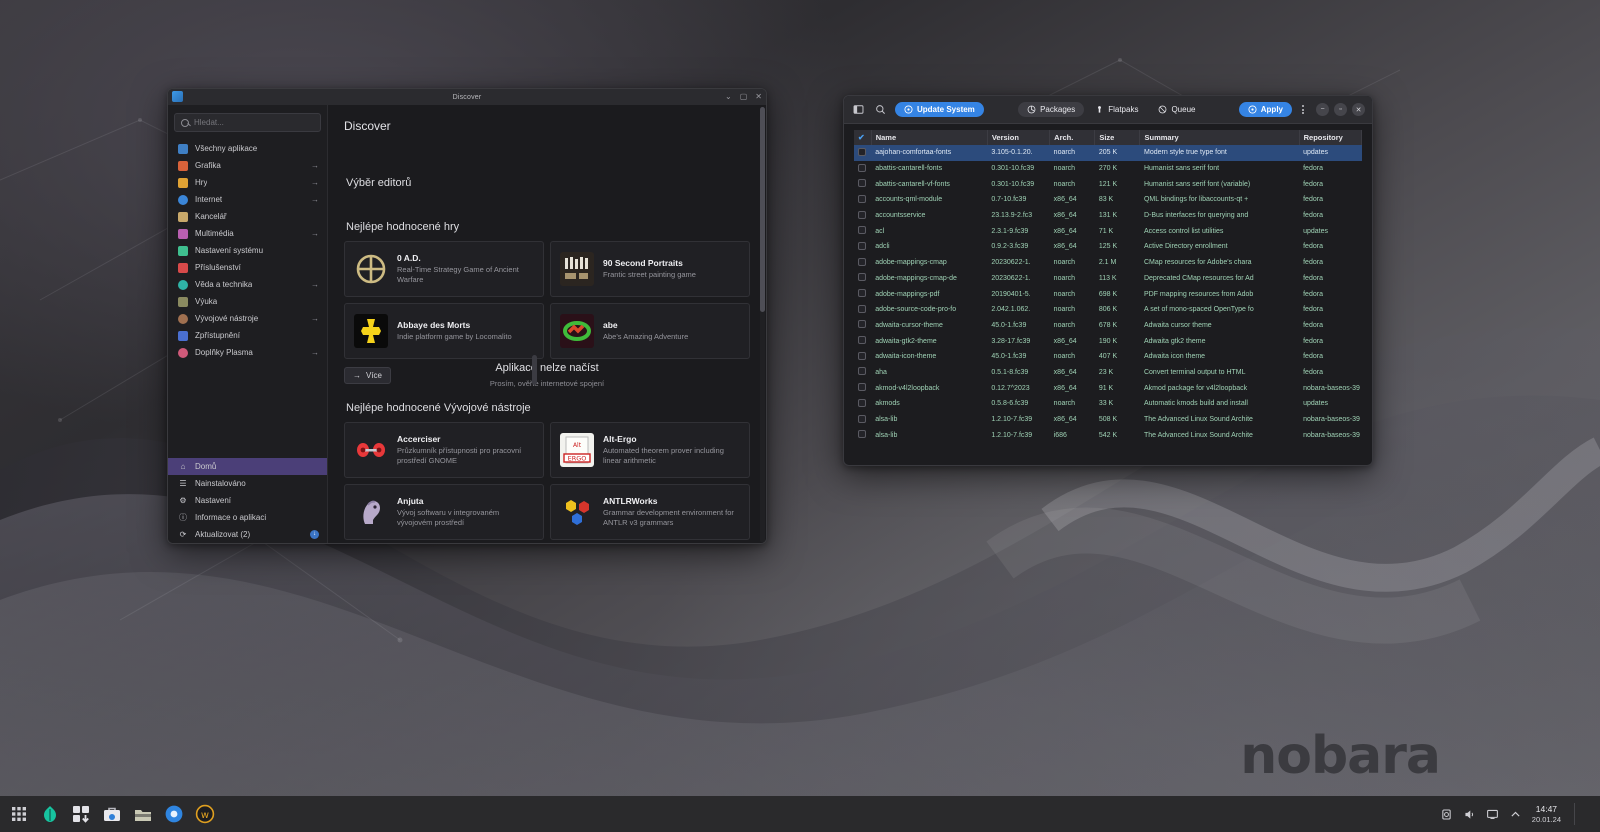 The width and height of the screenshot is (1600, 832). Describe the element at coordinates (534, 370) in the screenshot. I see `inner-card-scrollbar` at that location.